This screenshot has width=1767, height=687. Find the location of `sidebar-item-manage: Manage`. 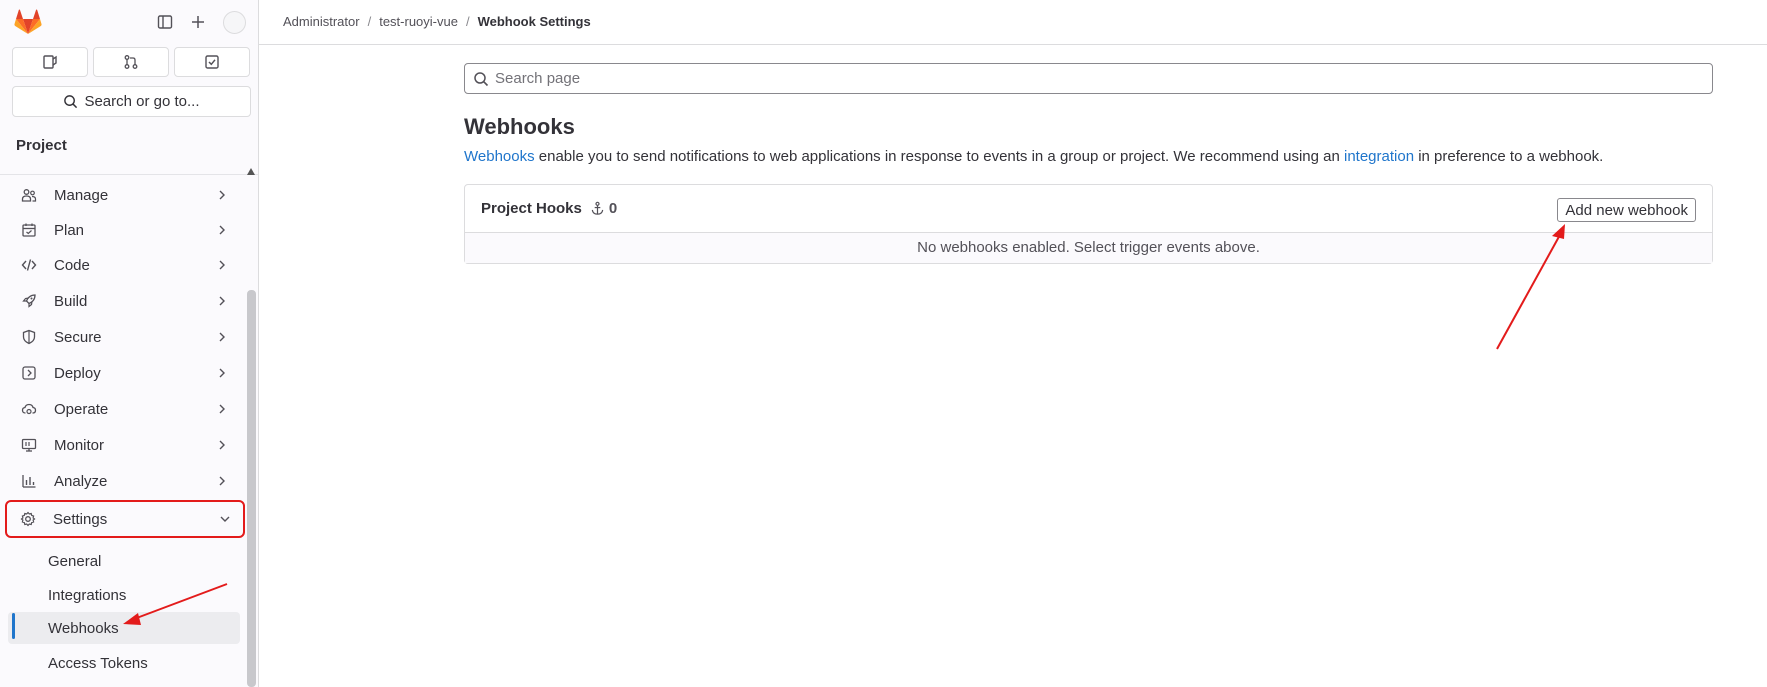

sidebar-item-manage: Manage is located at coordinates (124, 195).